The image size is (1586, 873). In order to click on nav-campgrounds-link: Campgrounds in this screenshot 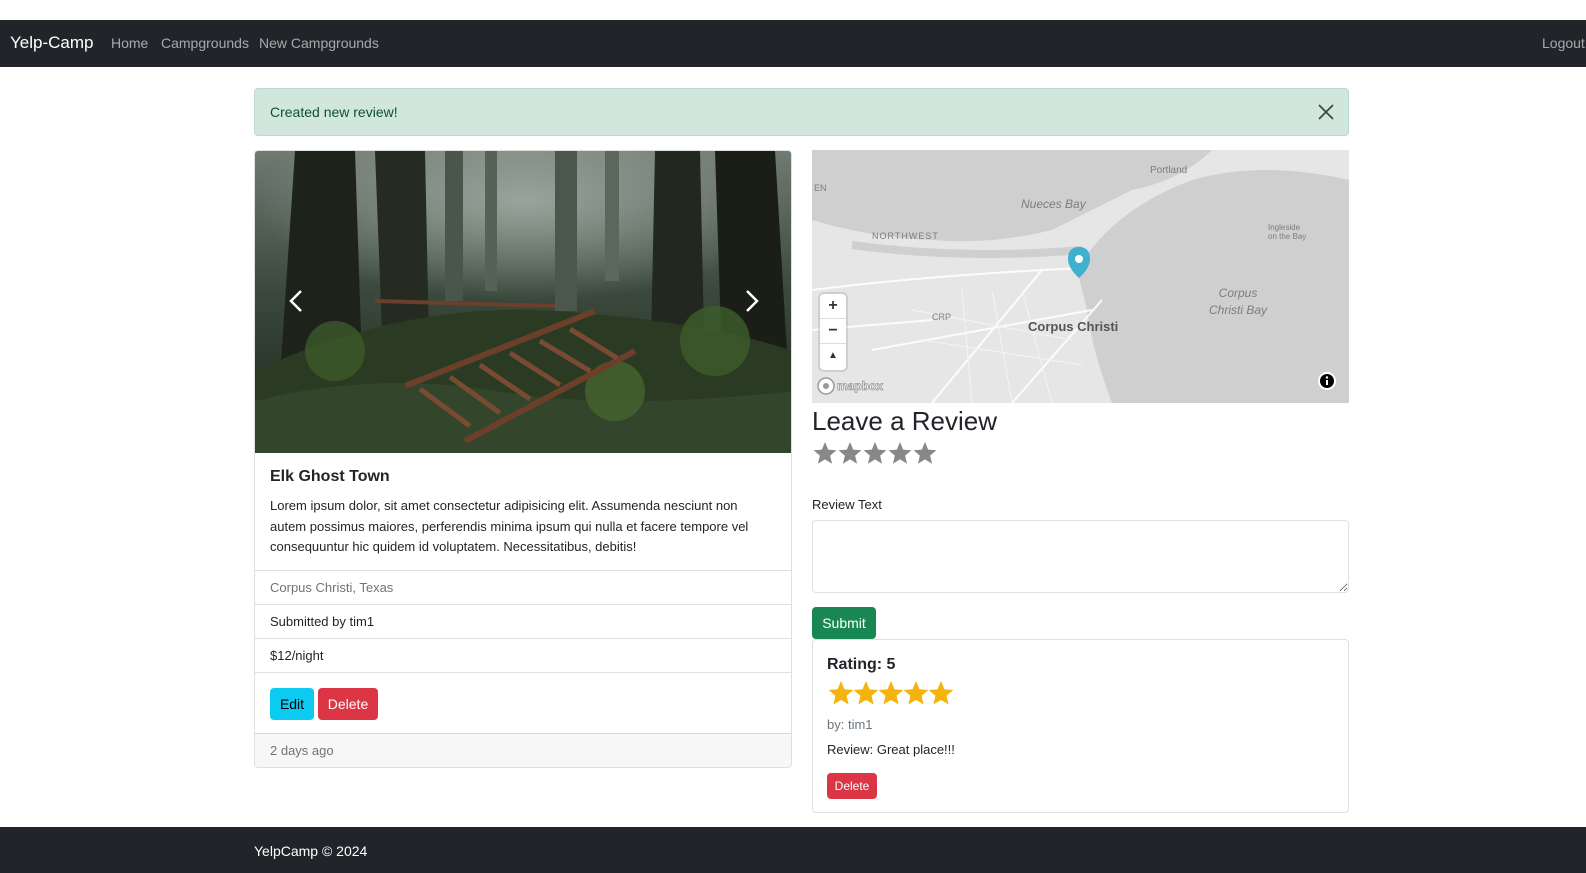, I will do `click(205, 43)`.